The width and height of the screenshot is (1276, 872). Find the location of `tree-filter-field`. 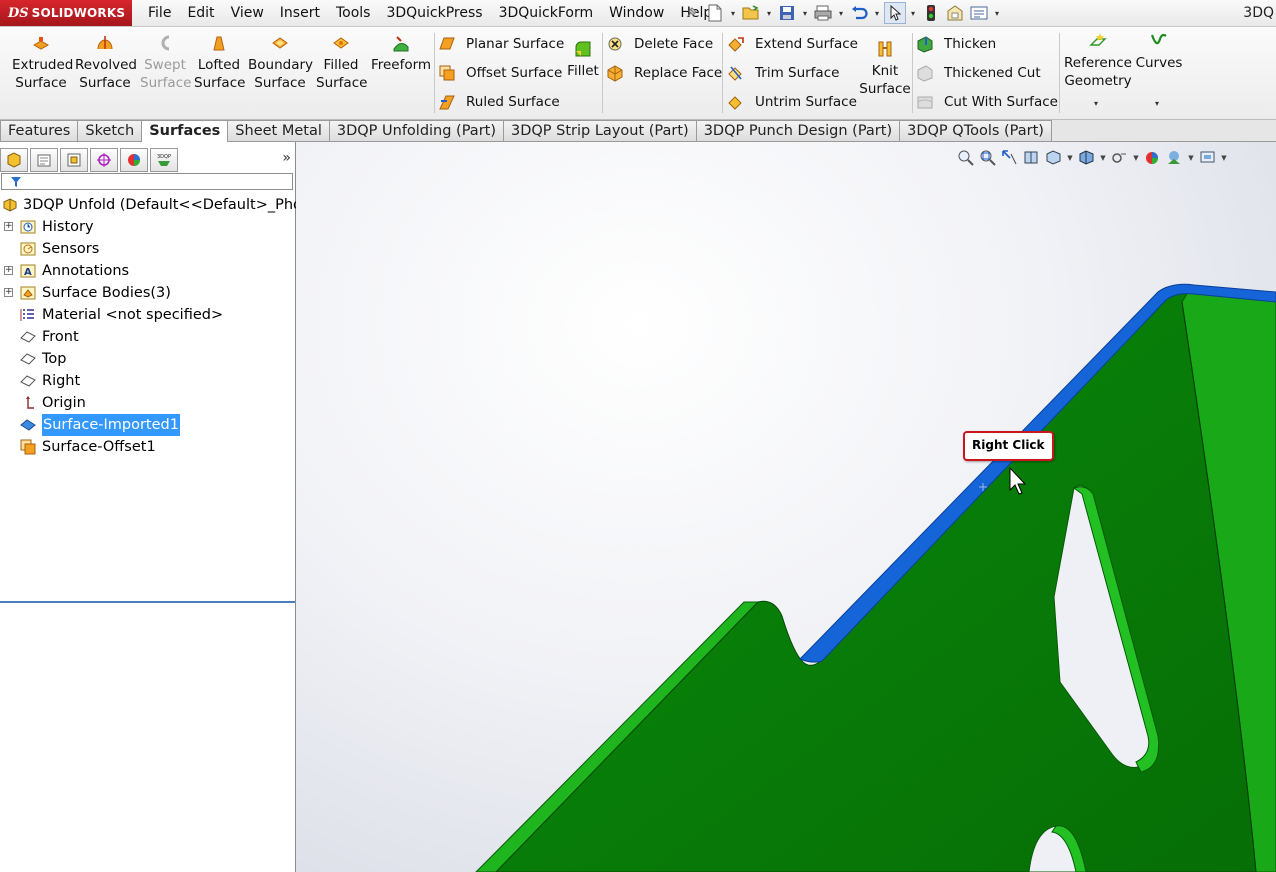

tree-filter-field is located at coordinates (147, 181).